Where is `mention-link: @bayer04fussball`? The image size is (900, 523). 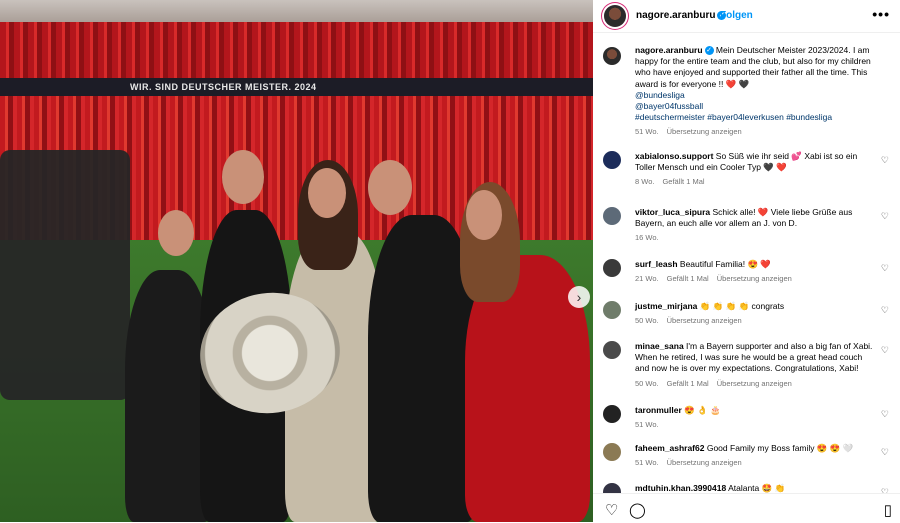 mention-link: @bayer04fussball is located at coordinates (760, 106).